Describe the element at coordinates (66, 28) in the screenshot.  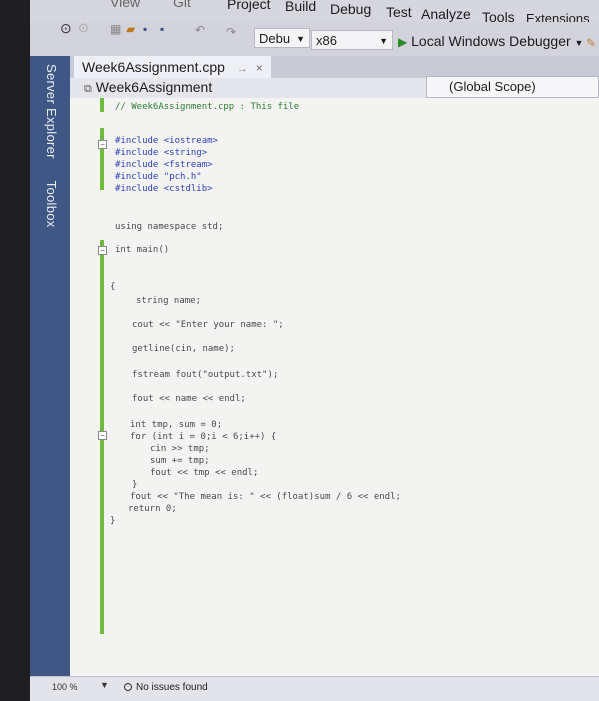
I see `back-icon: ⊙` at that location.